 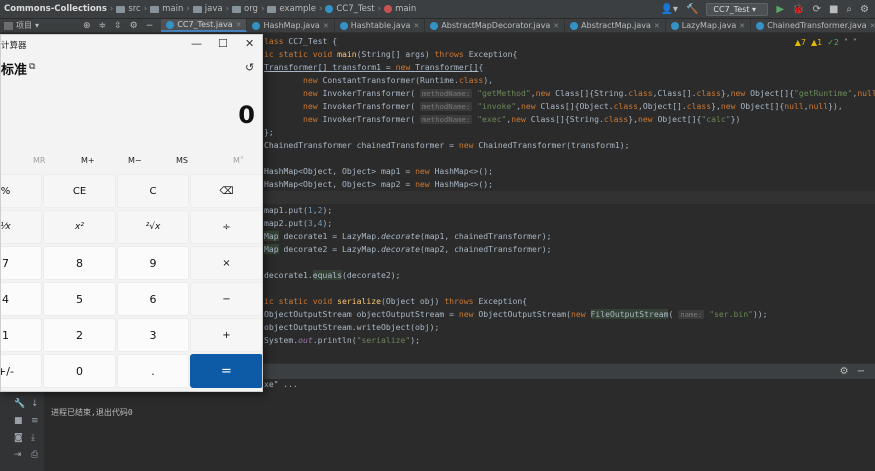 I want to click on digit-9-button: 9, so click(x=153, y=263).